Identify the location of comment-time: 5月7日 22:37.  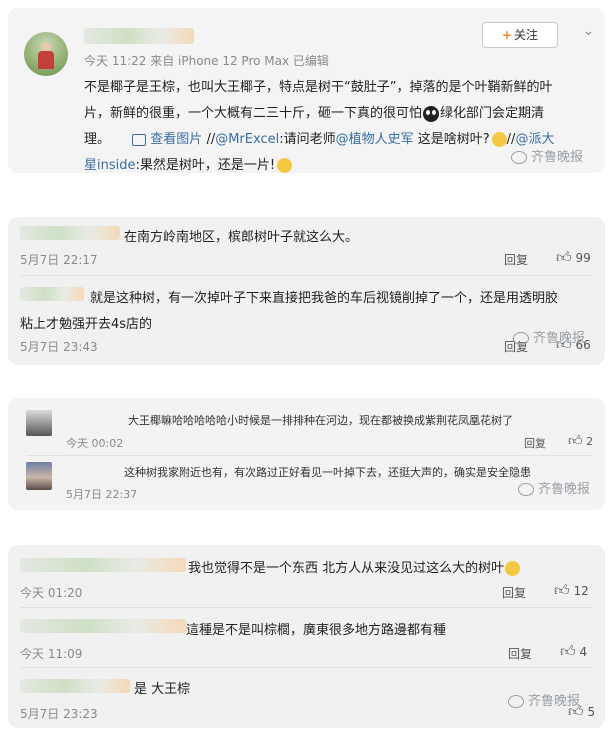
(102, 494).